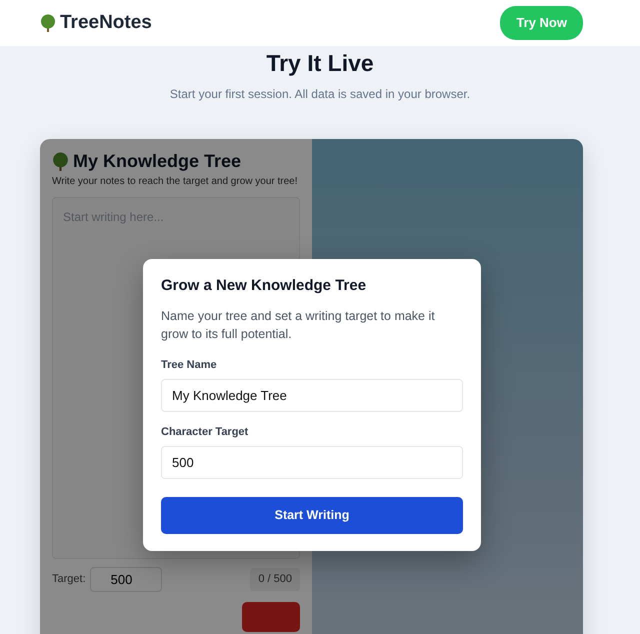 The width and height of the screenshot is (640, 634). What do you see at coordinates (69, 580) in the screenshot?
I see `target-label: Target:` at bounding box center [69, 580].